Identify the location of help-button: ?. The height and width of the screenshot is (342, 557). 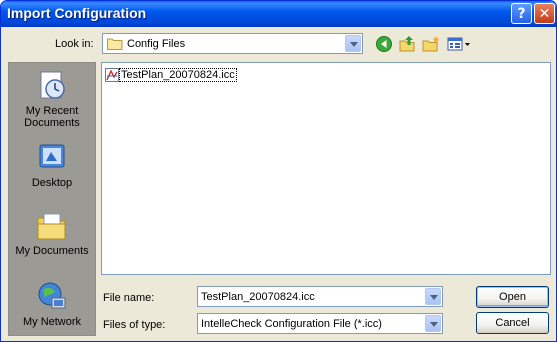
(521, 13).